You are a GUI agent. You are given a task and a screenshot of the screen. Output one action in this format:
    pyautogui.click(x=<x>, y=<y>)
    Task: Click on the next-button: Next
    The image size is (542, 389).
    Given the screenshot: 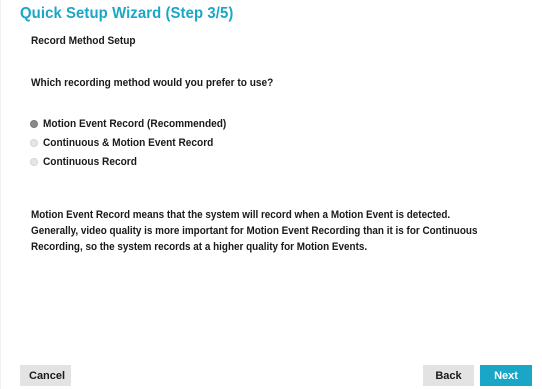 What is the action you would take?
    pyautogui.click(x=506, y=375)
    